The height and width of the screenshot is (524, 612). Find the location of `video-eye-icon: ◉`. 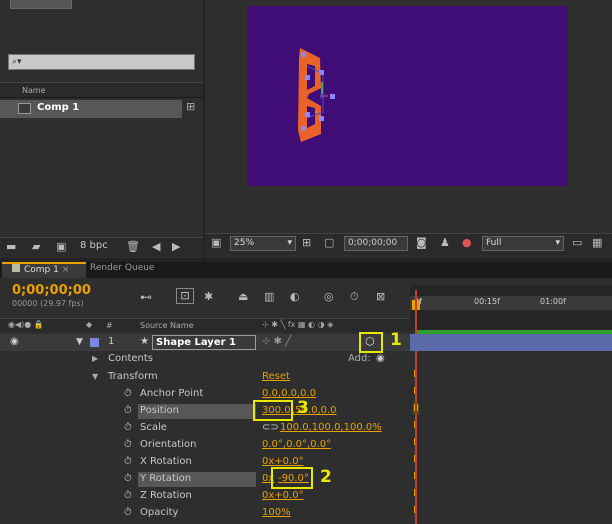

video-eye-icon: ◉ is located at coordinates (14, 341).